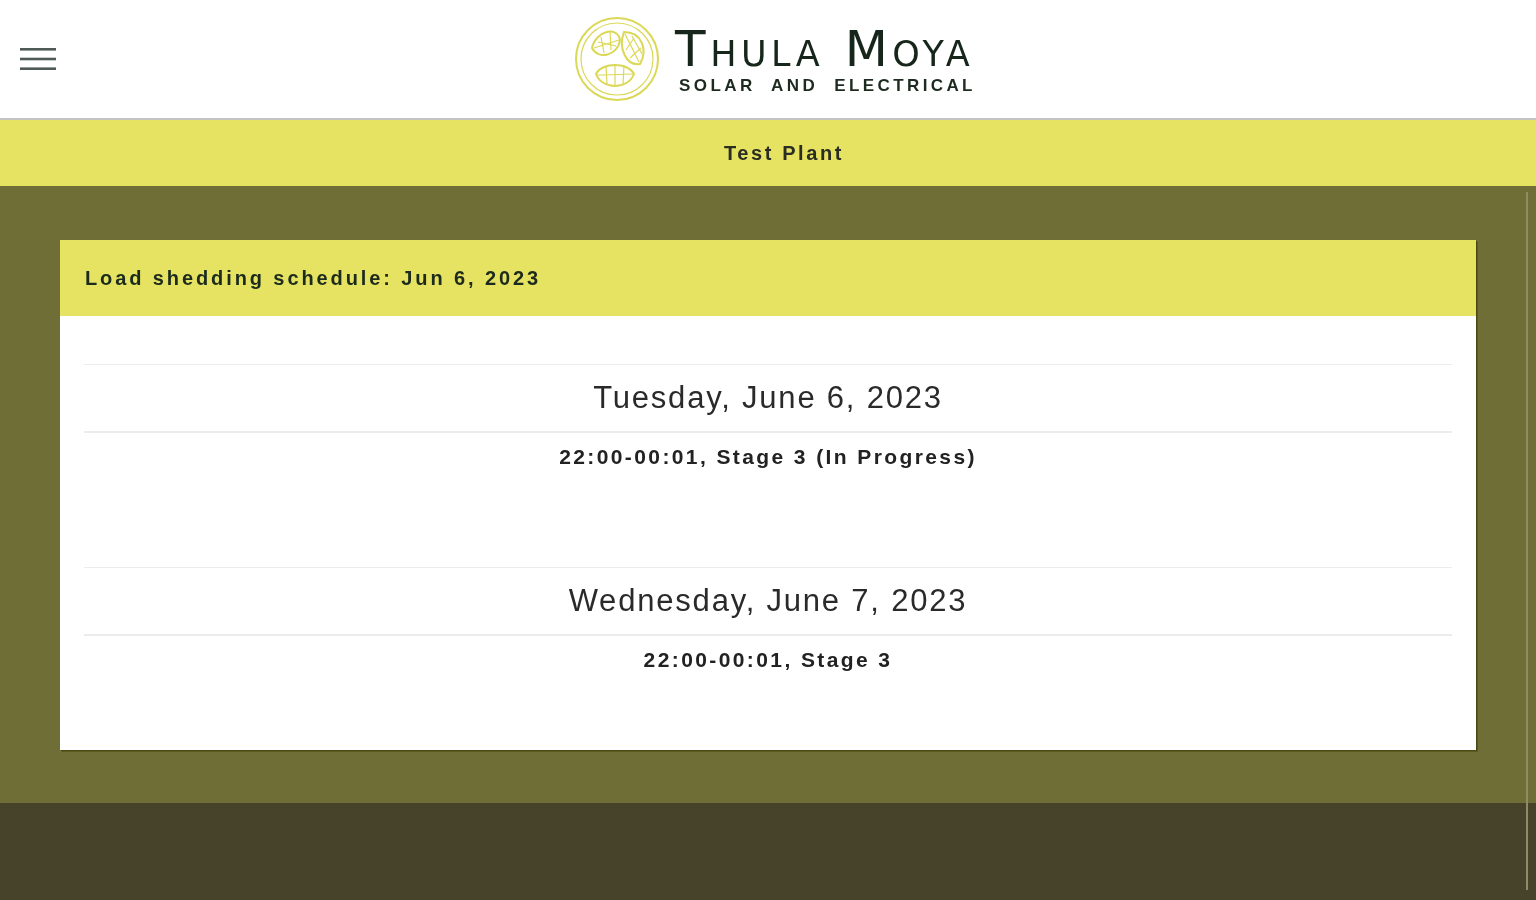 This screenshot has height=900, width=1536. I want to click on shedding-slot: 22:00-00:01, Stage 3, so click(768, 660).